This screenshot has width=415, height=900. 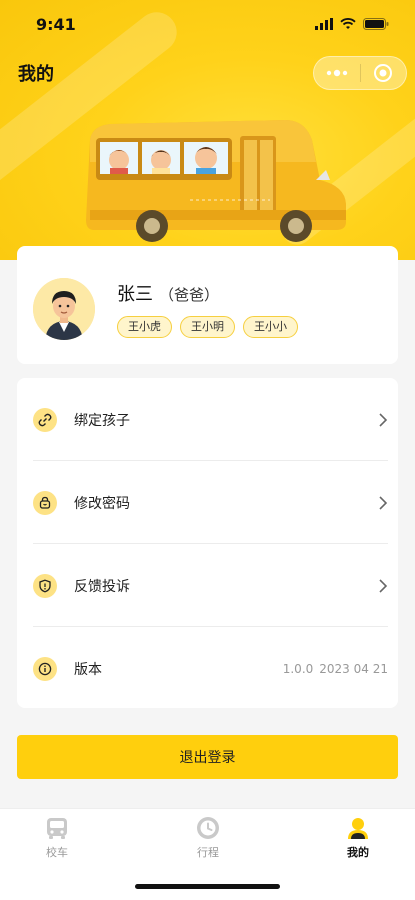 I want to click on more-button, so click(x=337, y=73).